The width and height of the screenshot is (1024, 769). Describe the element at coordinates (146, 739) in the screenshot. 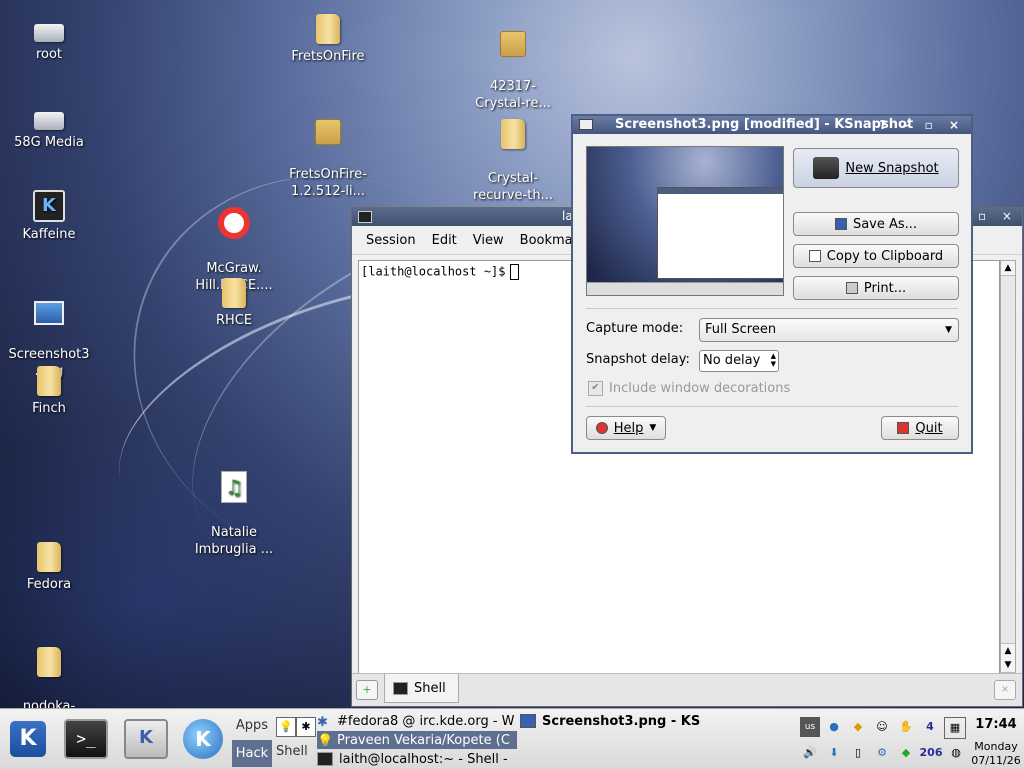

I see `system-settings-launcher-icon: K` at that location.